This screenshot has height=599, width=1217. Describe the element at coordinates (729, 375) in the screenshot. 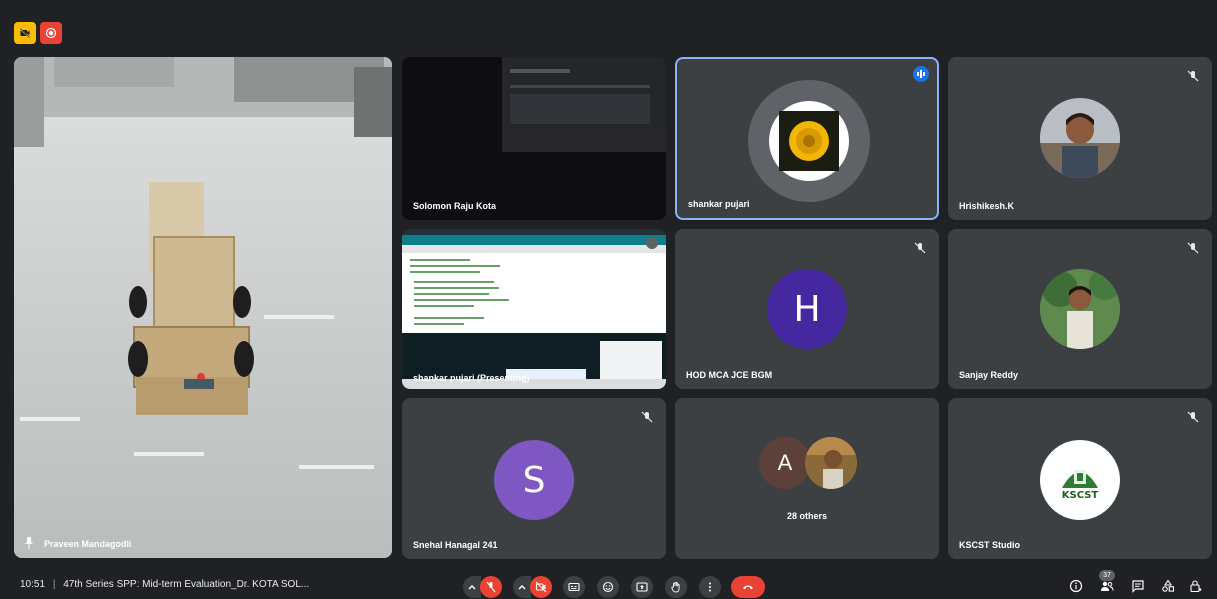

I see `participant-name: HOD MCA JCE BGM` at that location.